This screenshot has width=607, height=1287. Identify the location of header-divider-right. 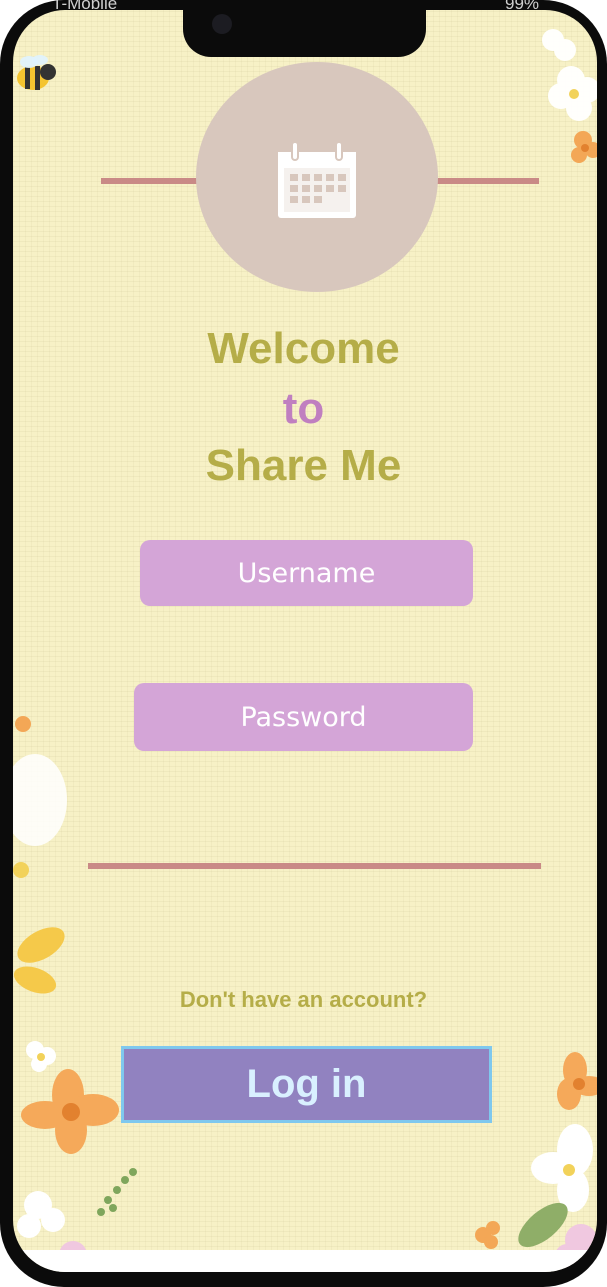
(486, 181).